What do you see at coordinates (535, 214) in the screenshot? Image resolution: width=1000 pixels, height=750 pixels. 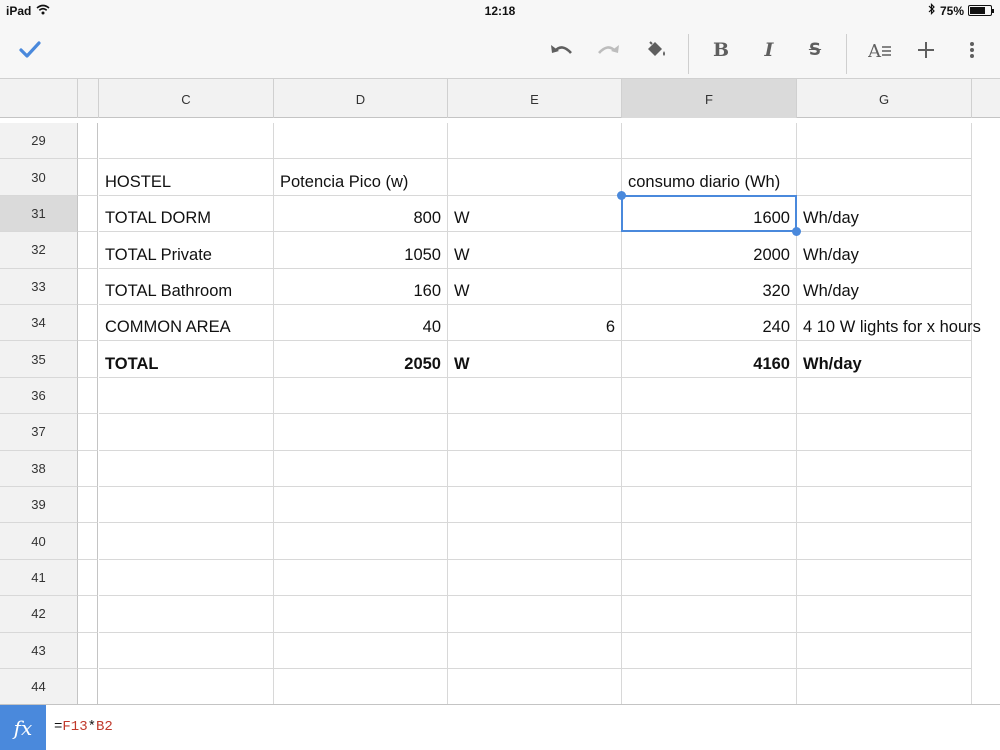 I see `cell-e31: W` at bounding box center [535, 214].